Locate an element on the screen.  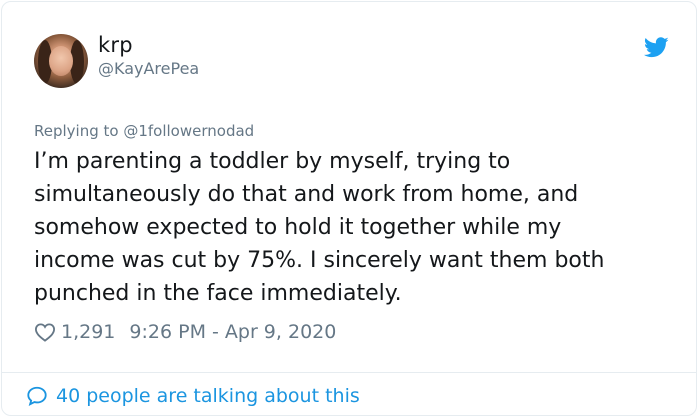
replying-to-line: Replying to @1followernodad is located at coordinates (144, 131).